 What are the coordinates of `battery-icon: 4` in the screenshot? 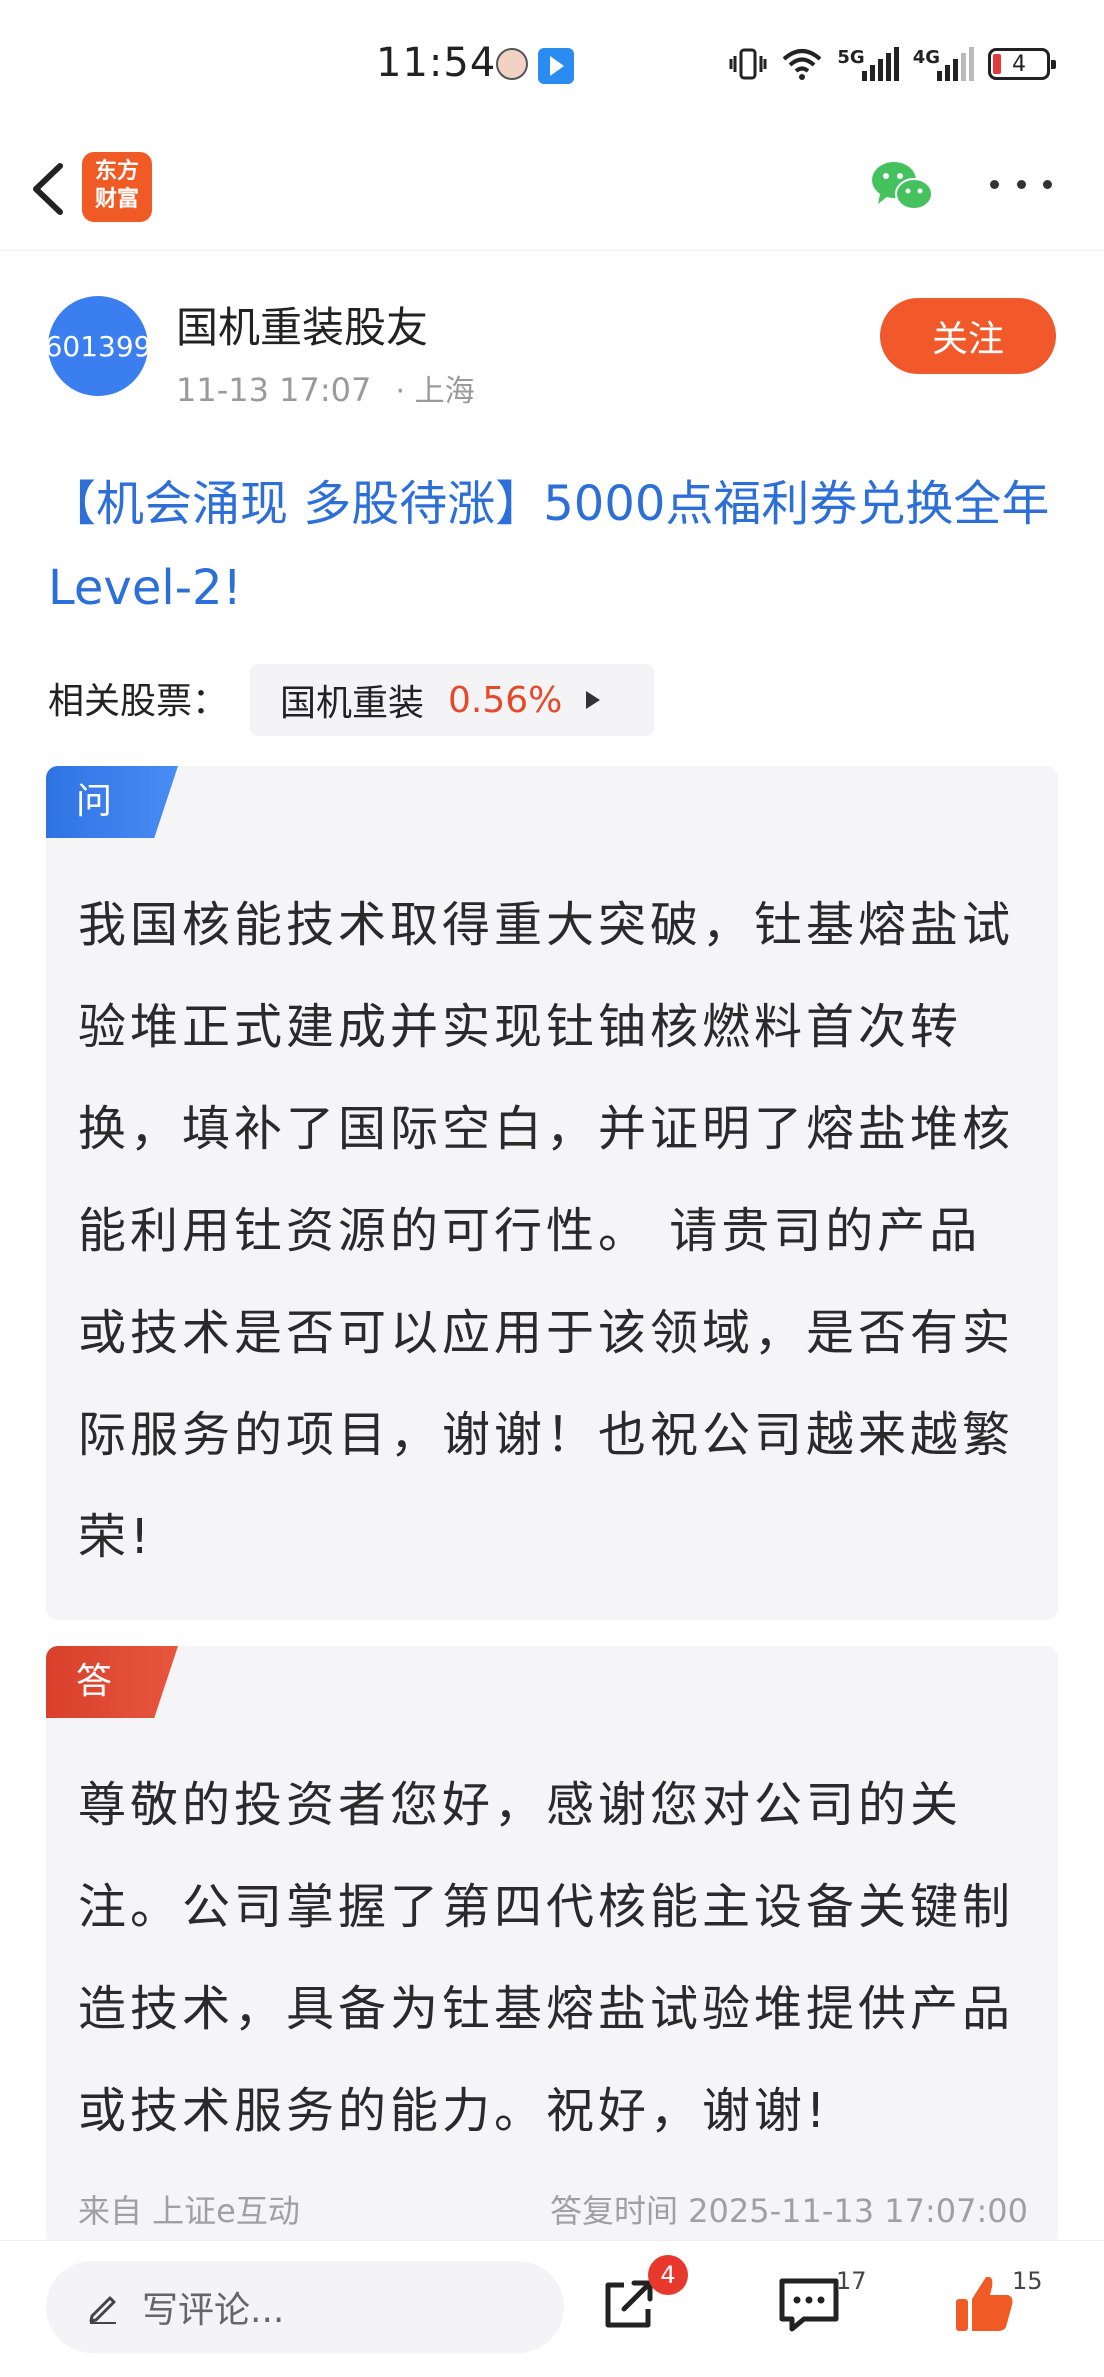 It's located at (1022, 64).